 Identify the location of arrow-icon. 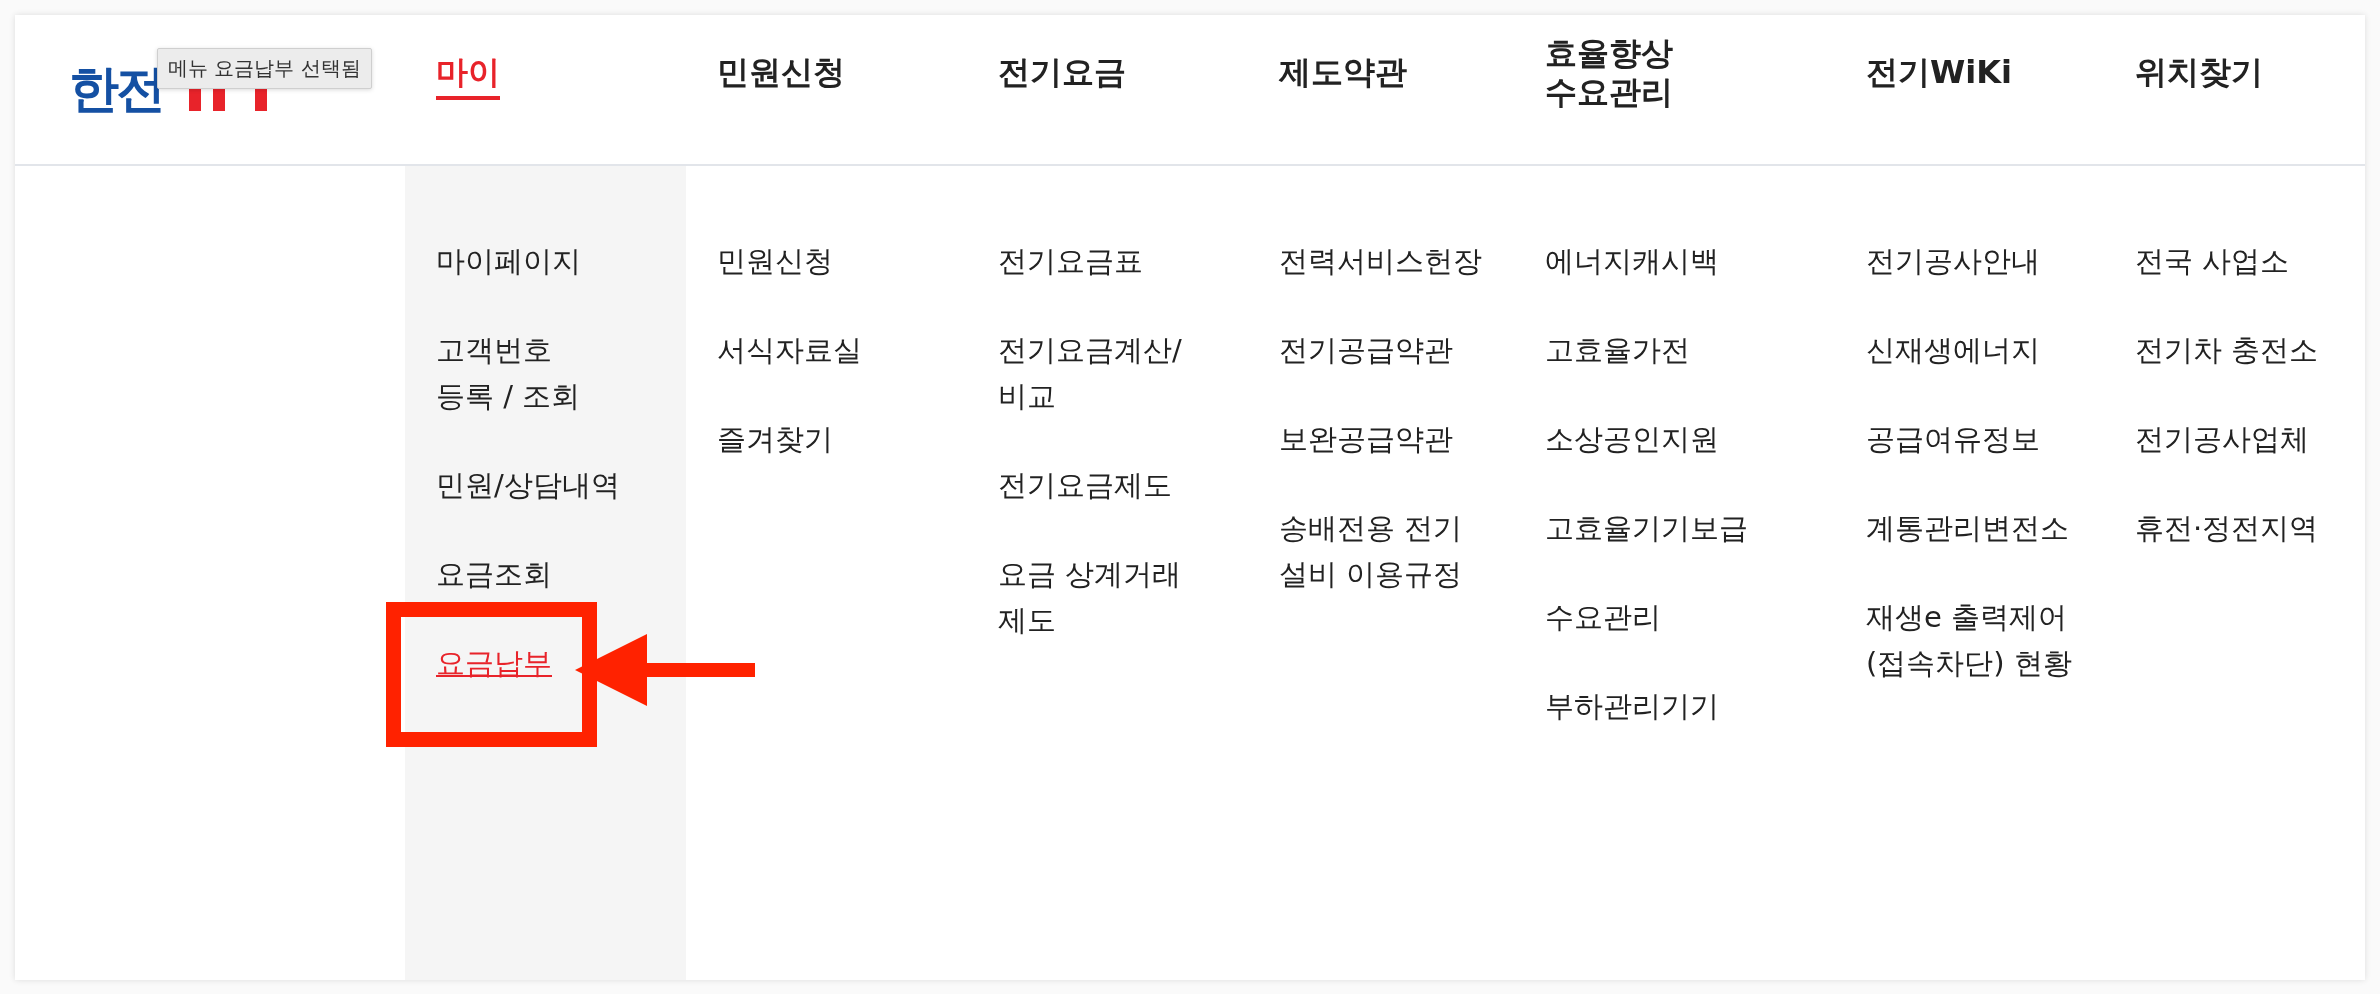
(665, 670).